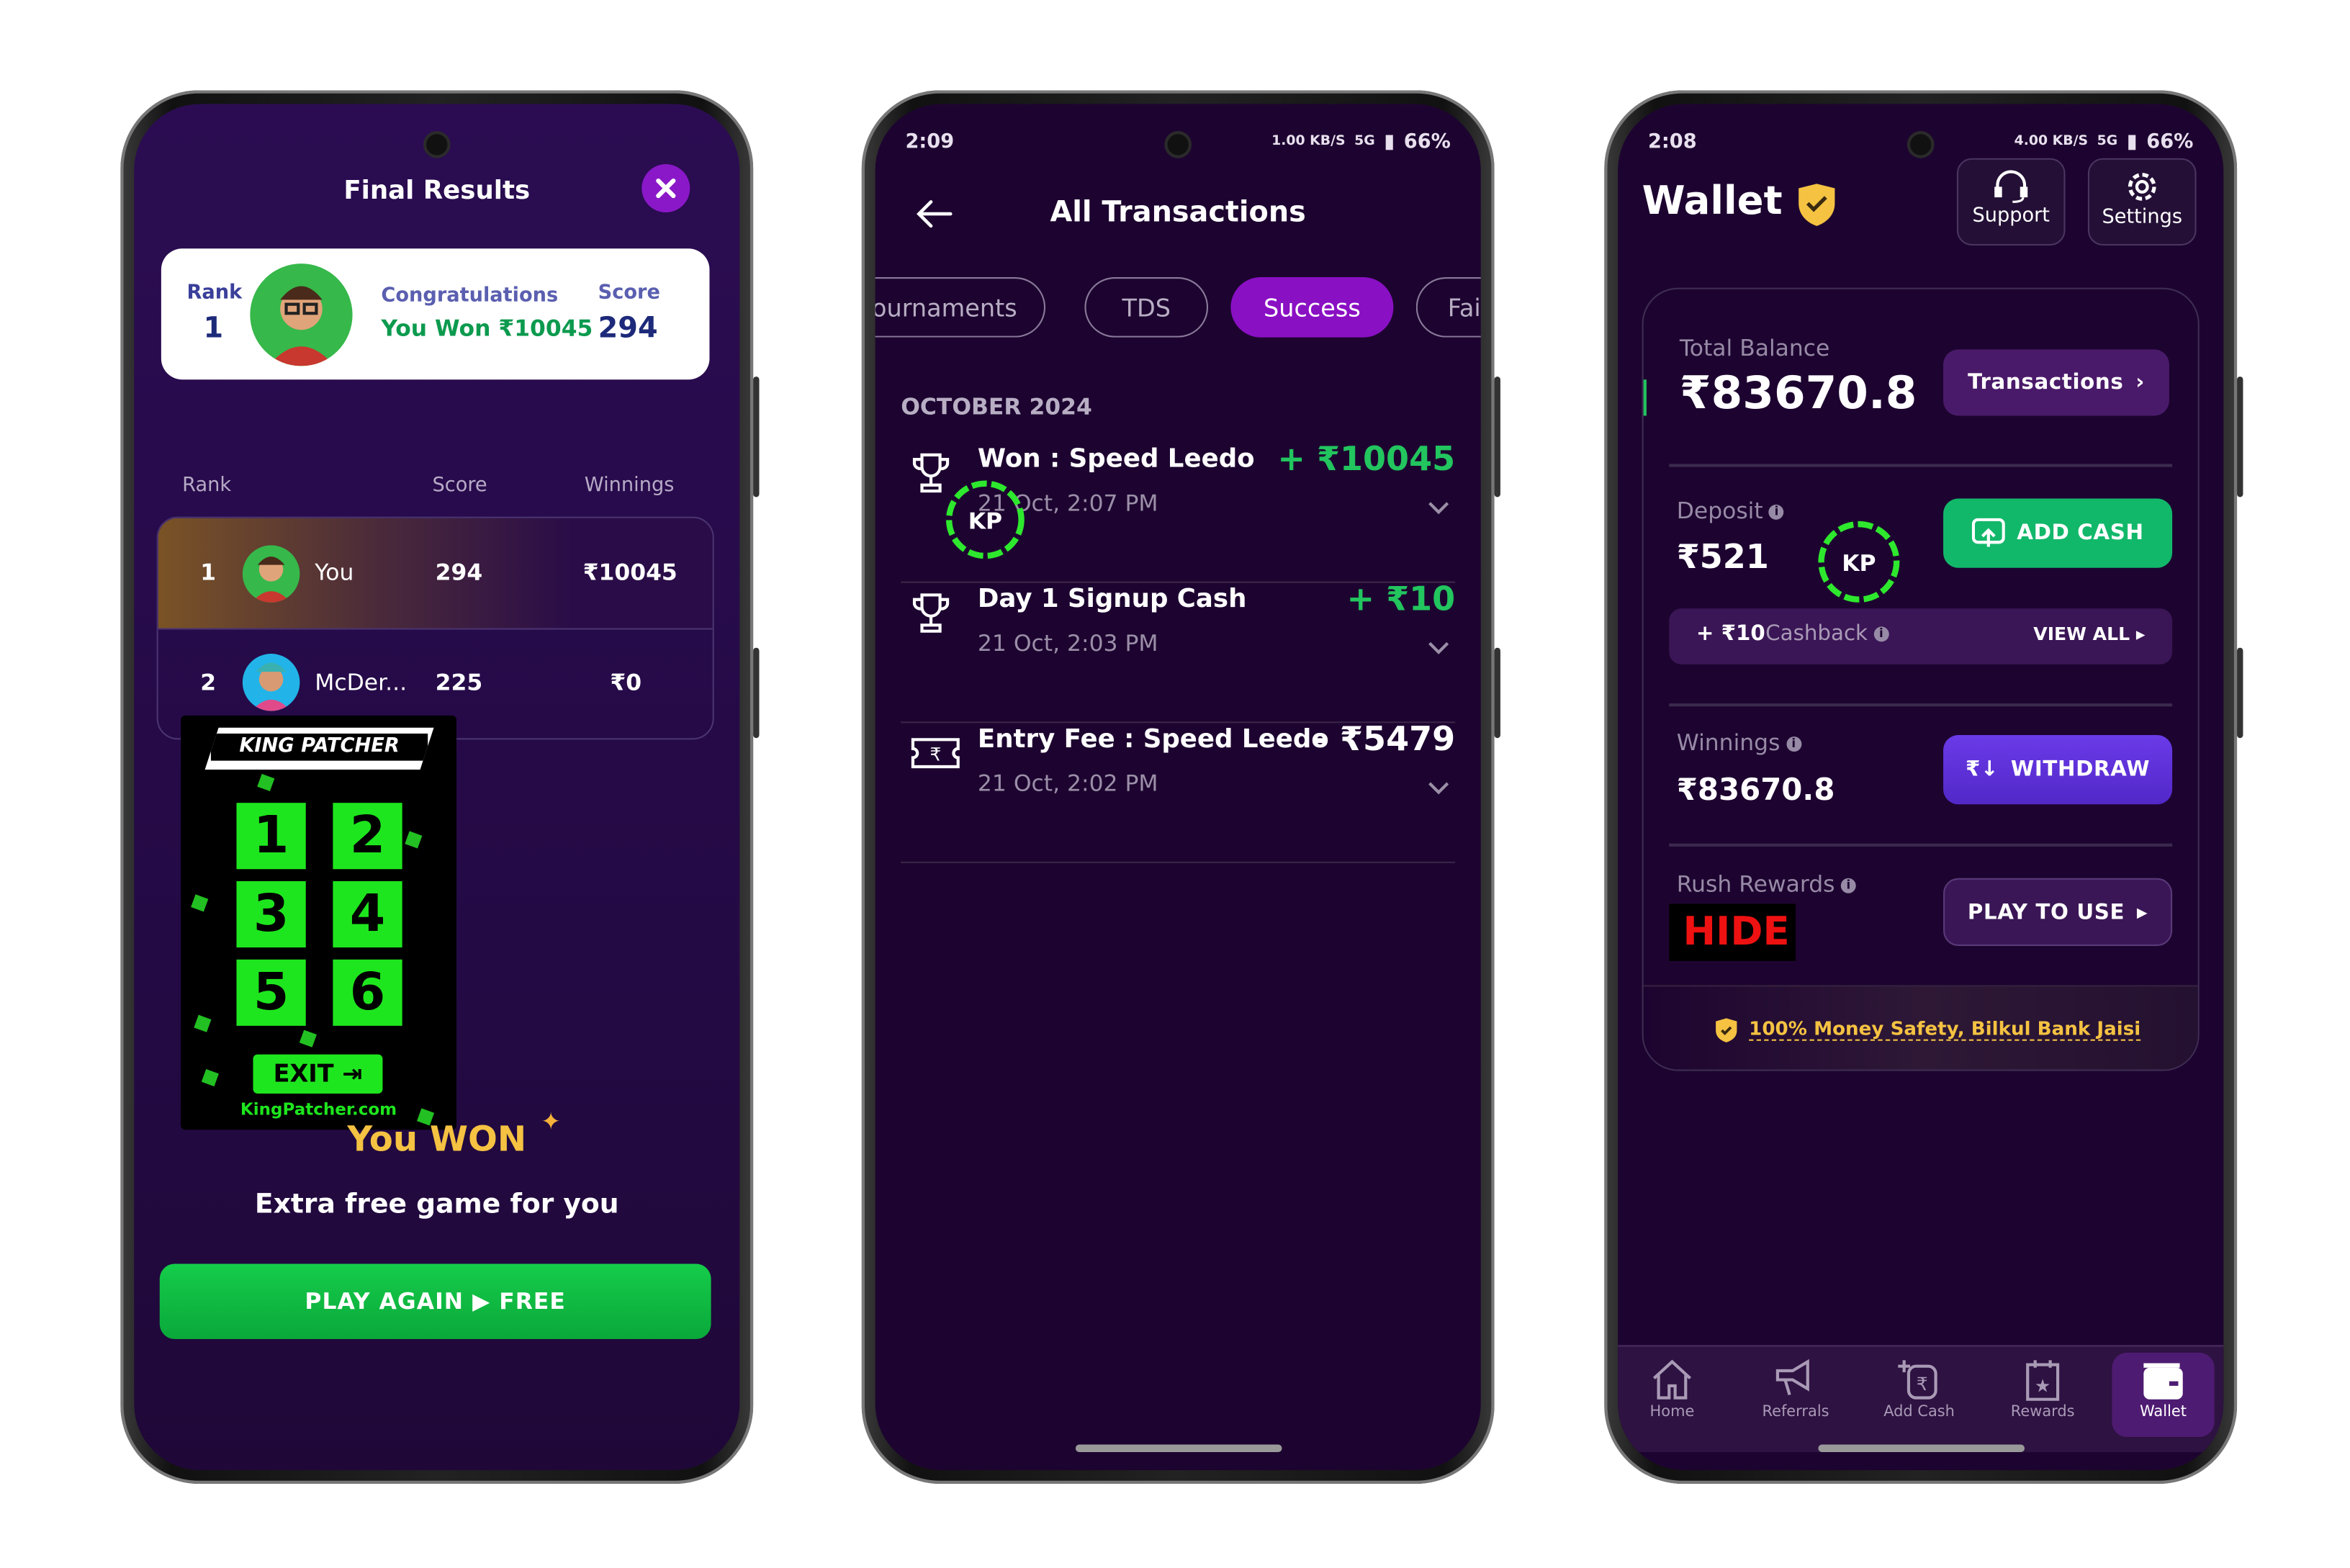  I want to click on ticket-rupee-icon: ₹, so click(936, 756).